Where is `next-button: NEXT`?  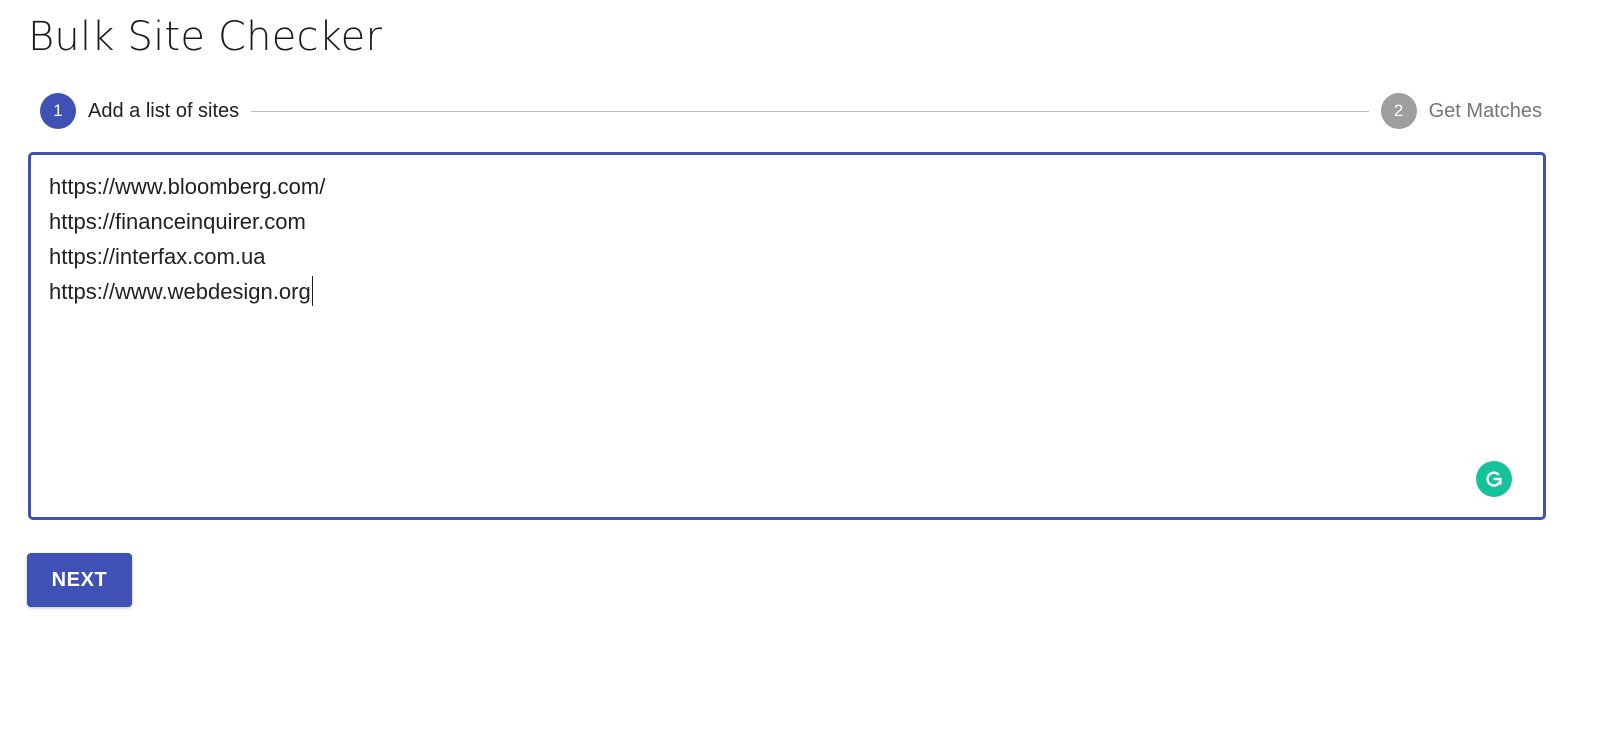 next-button: NEXT is located at coordinates (79, 580).